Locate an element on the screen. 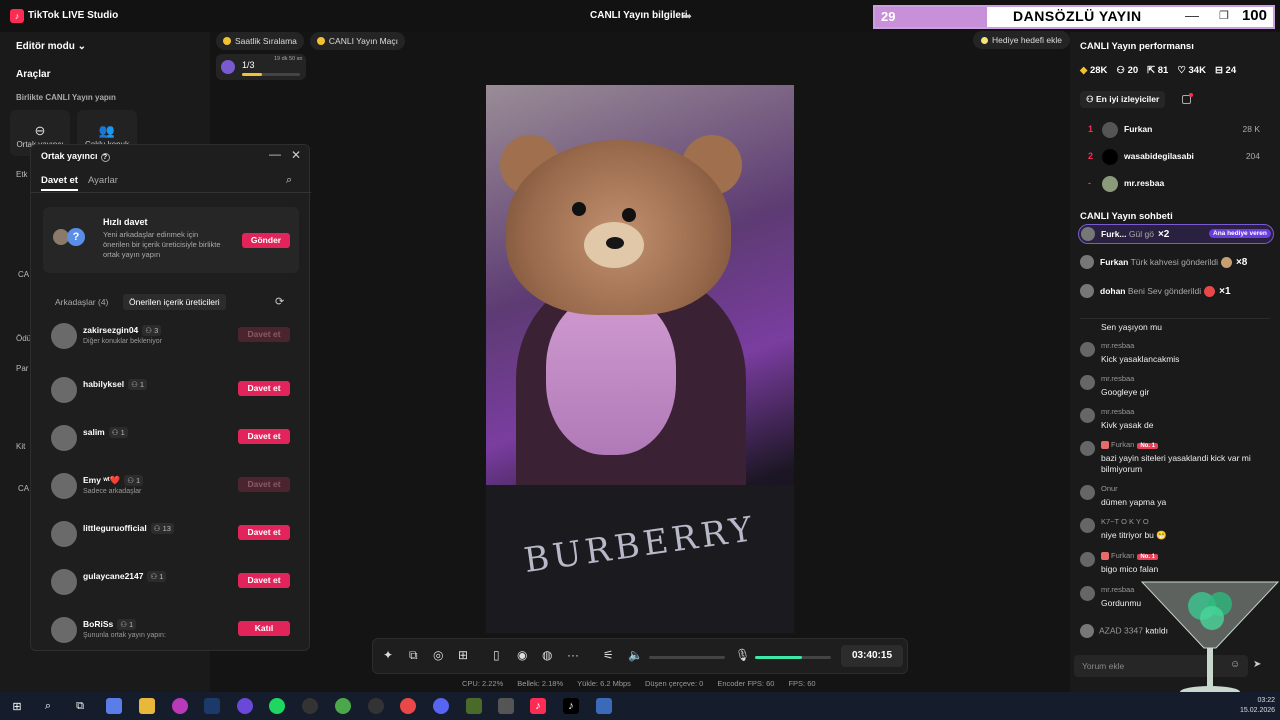 Image resolution: width=1280 pixels, height=720 pixels. maximize-icon: ❐ is located at coordinates (1224, 15).